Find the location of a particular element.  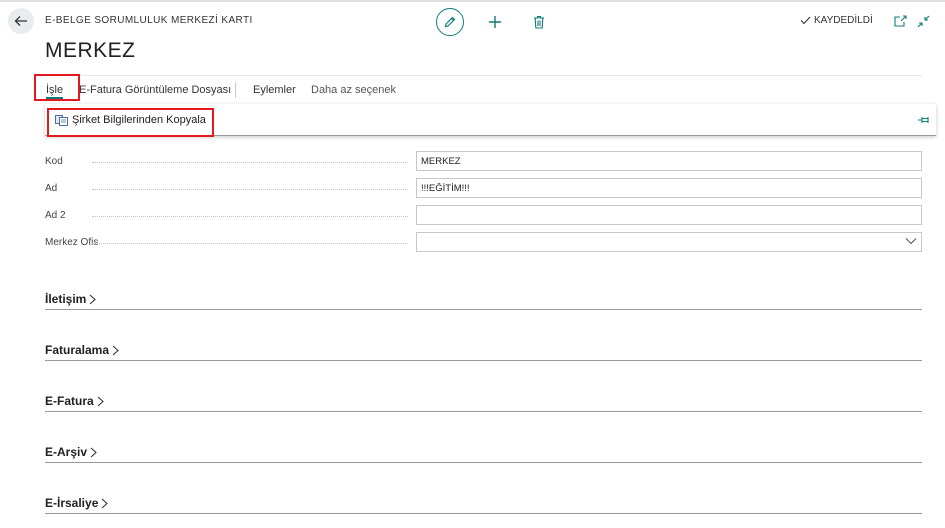

field-label-merkez-ofis: Merkez Ofis is located at coordinates (72, 242).